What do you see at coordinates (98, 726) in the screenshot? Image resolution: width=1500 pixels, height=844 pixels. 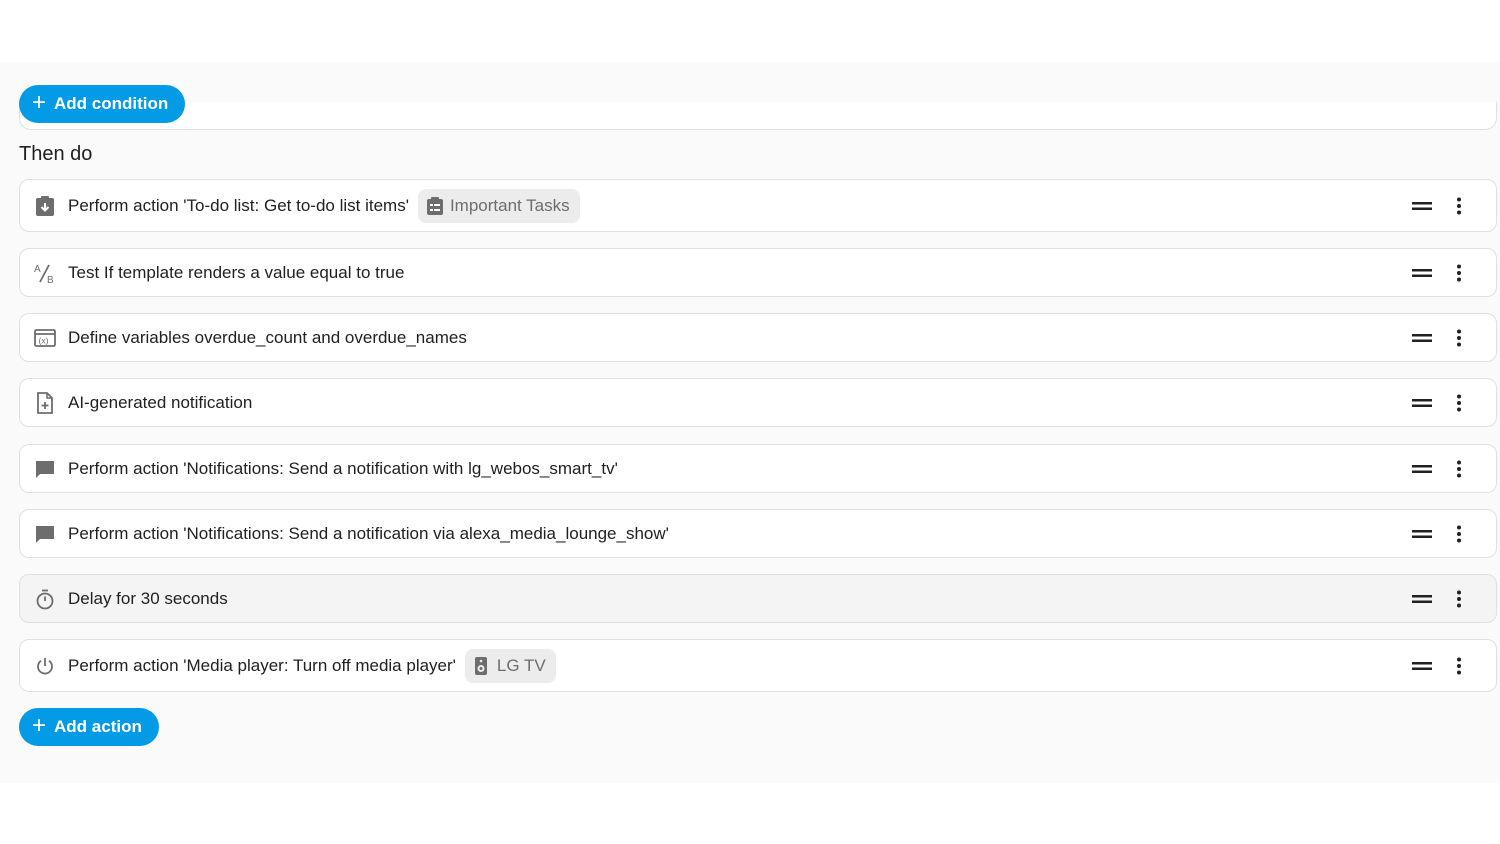 I see `add-action-label: Add action` at bounding box center [98, 726].